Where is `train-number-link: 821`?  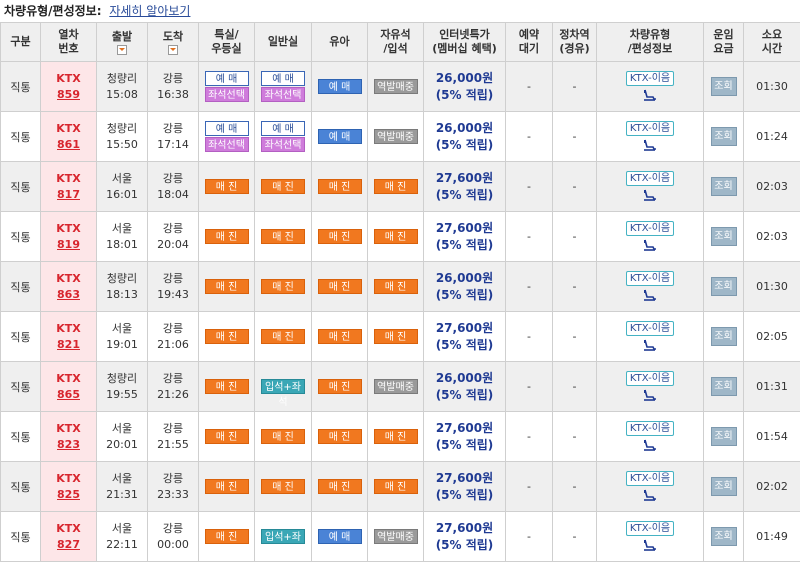 train-number-link: 821 is located at coordinates (68, 345).